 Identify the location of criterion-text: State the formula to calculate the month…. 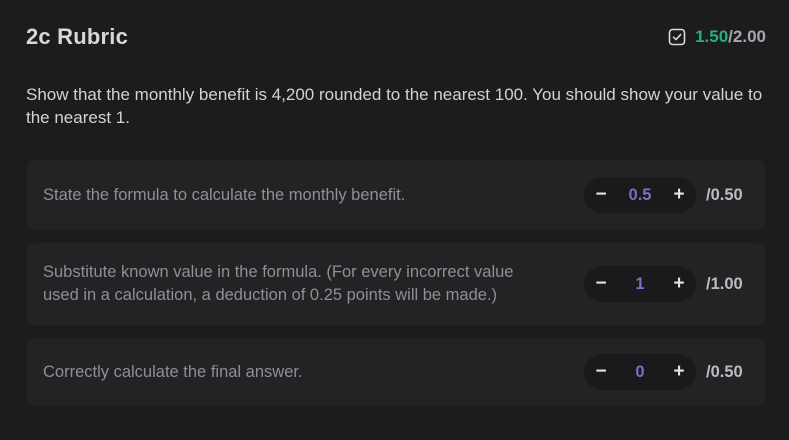
(224, 194).